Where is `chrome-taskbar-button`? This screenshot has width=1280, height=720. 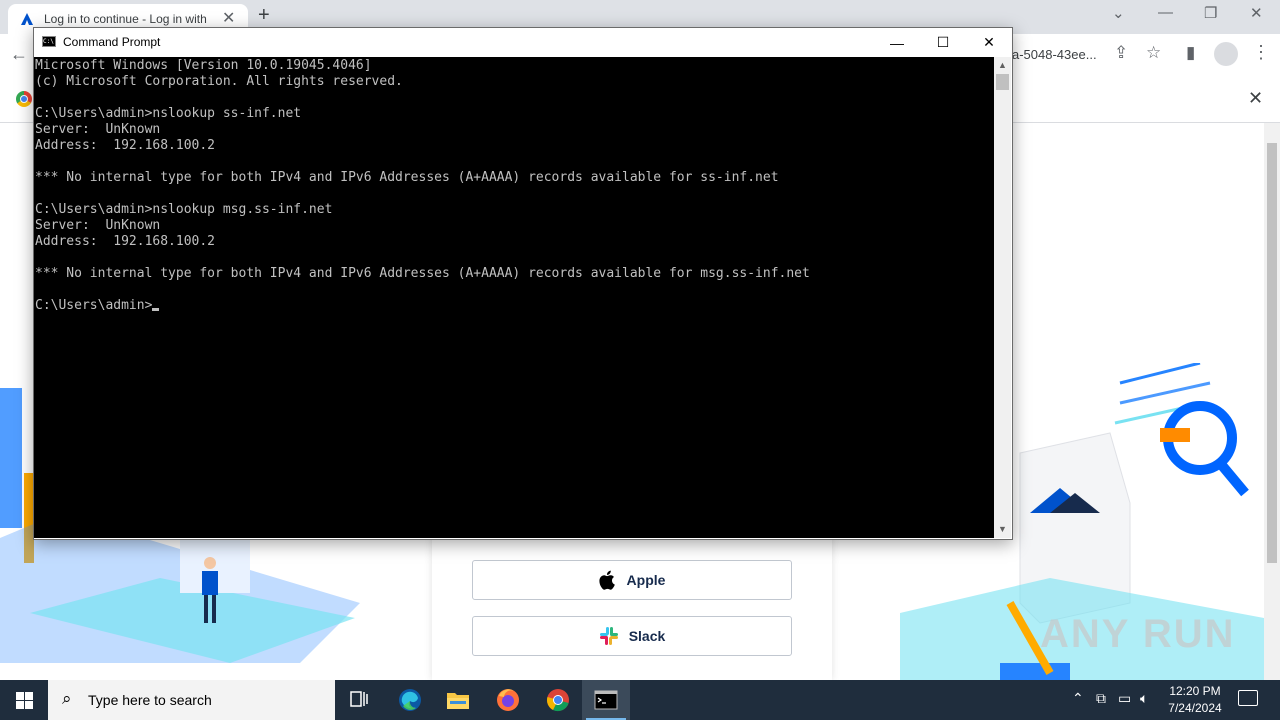
chrome-taskbar-button is located at coordinates (558, 700).